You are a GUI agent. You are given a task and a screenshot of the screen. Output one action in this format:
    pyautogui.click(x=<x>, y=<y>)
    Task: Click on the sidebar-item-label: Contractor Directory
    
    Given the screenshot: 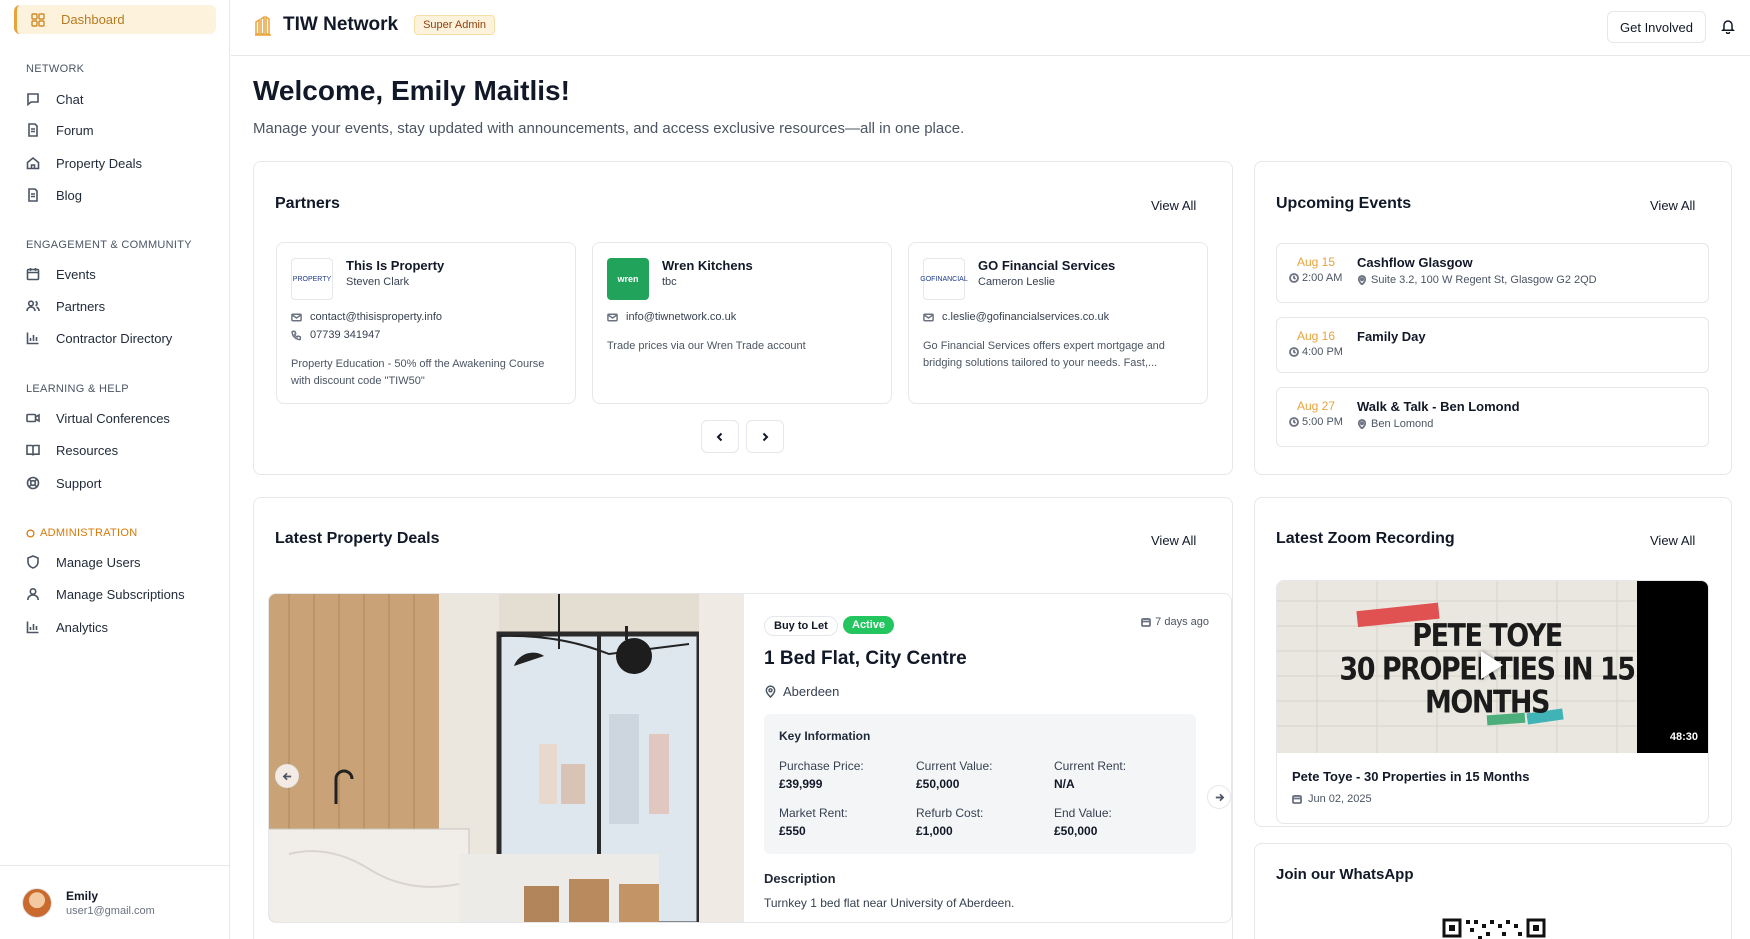 What is the action you would take?
    pyautogui.click(x=114, y=338)
    